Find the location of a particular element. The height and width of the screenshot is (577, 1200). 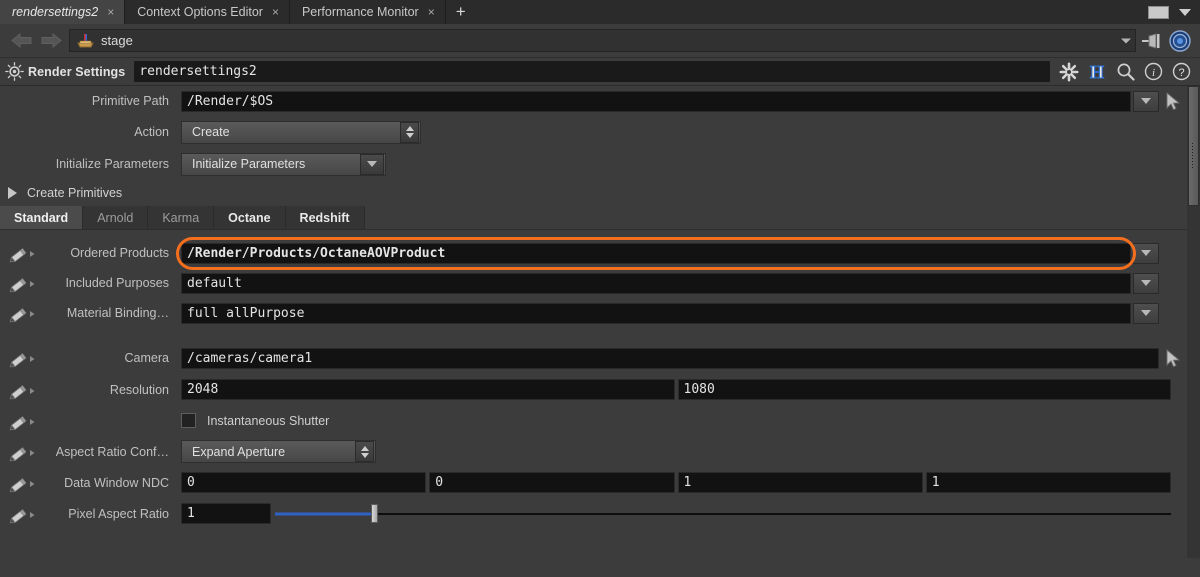

resolution-x-input: 2048 is located at coordinates (428, 389).